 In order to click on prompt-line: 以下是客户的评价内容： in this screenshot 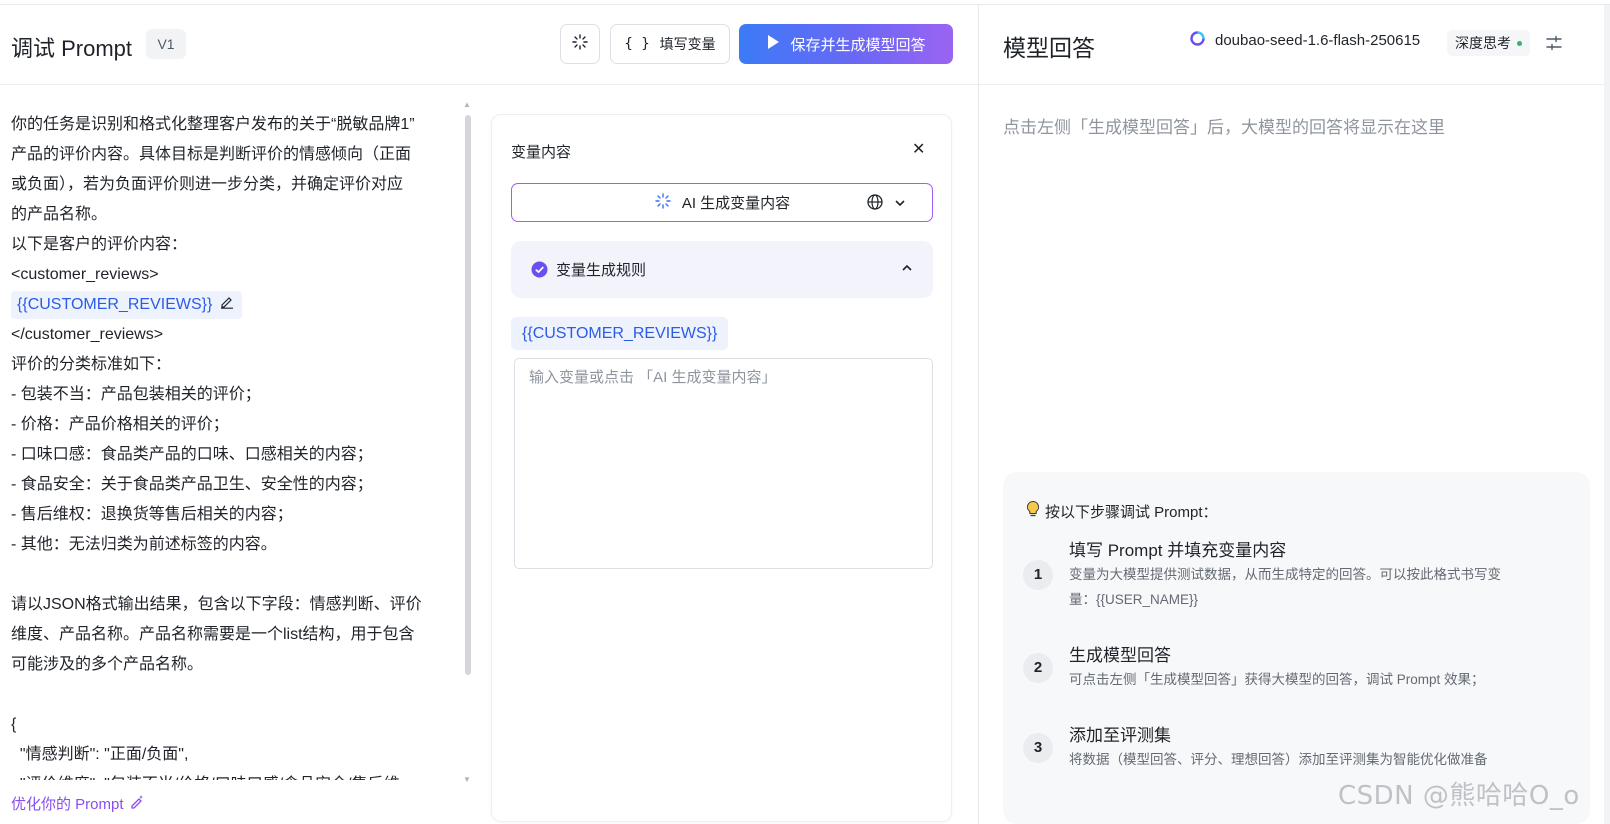, I will do `click(99, 244)`.